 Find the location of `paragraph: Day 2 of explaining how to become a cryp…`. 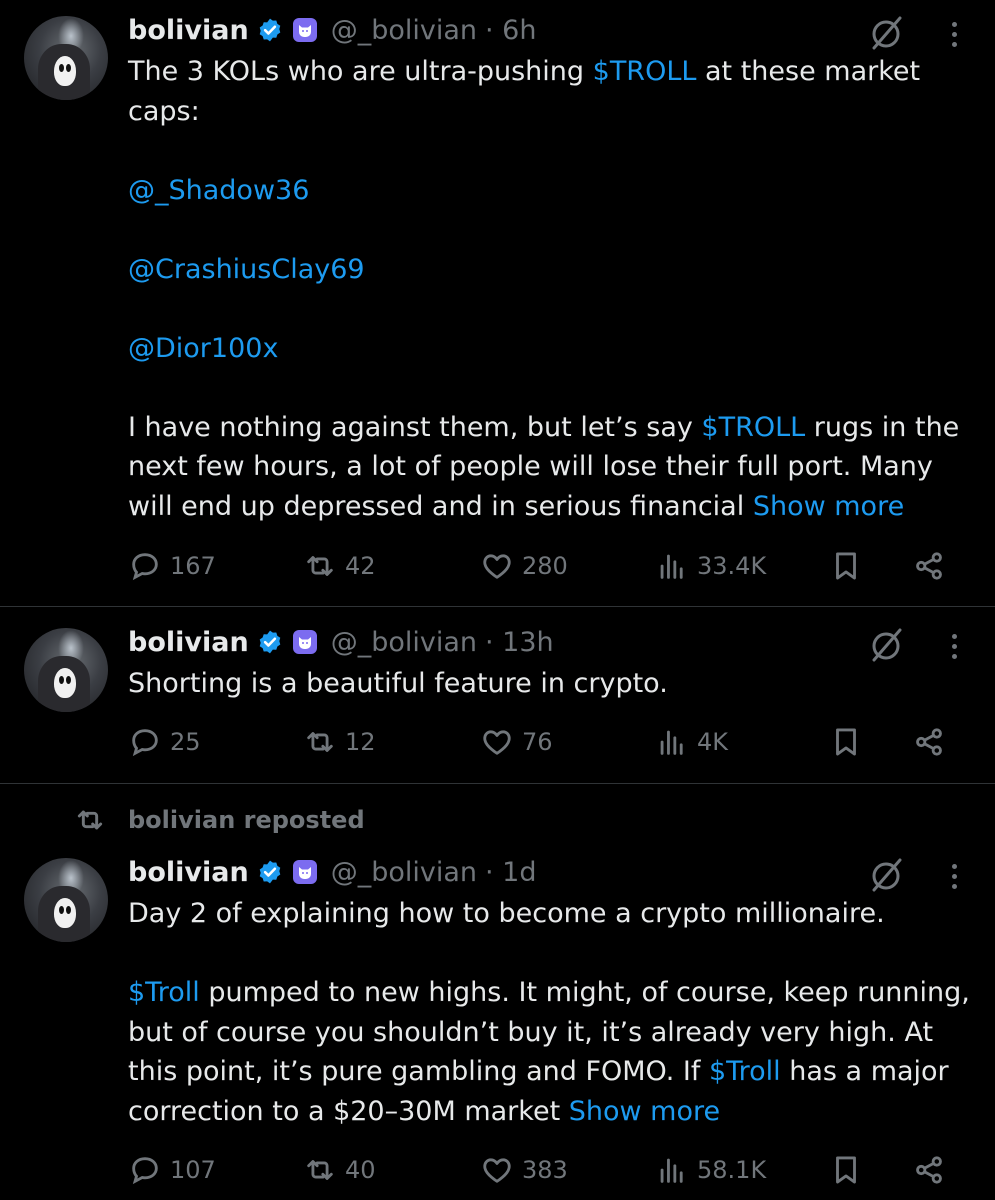

paragraph: Day 2 of explaining how to become a cryp… is located at coordinates (550, 914).